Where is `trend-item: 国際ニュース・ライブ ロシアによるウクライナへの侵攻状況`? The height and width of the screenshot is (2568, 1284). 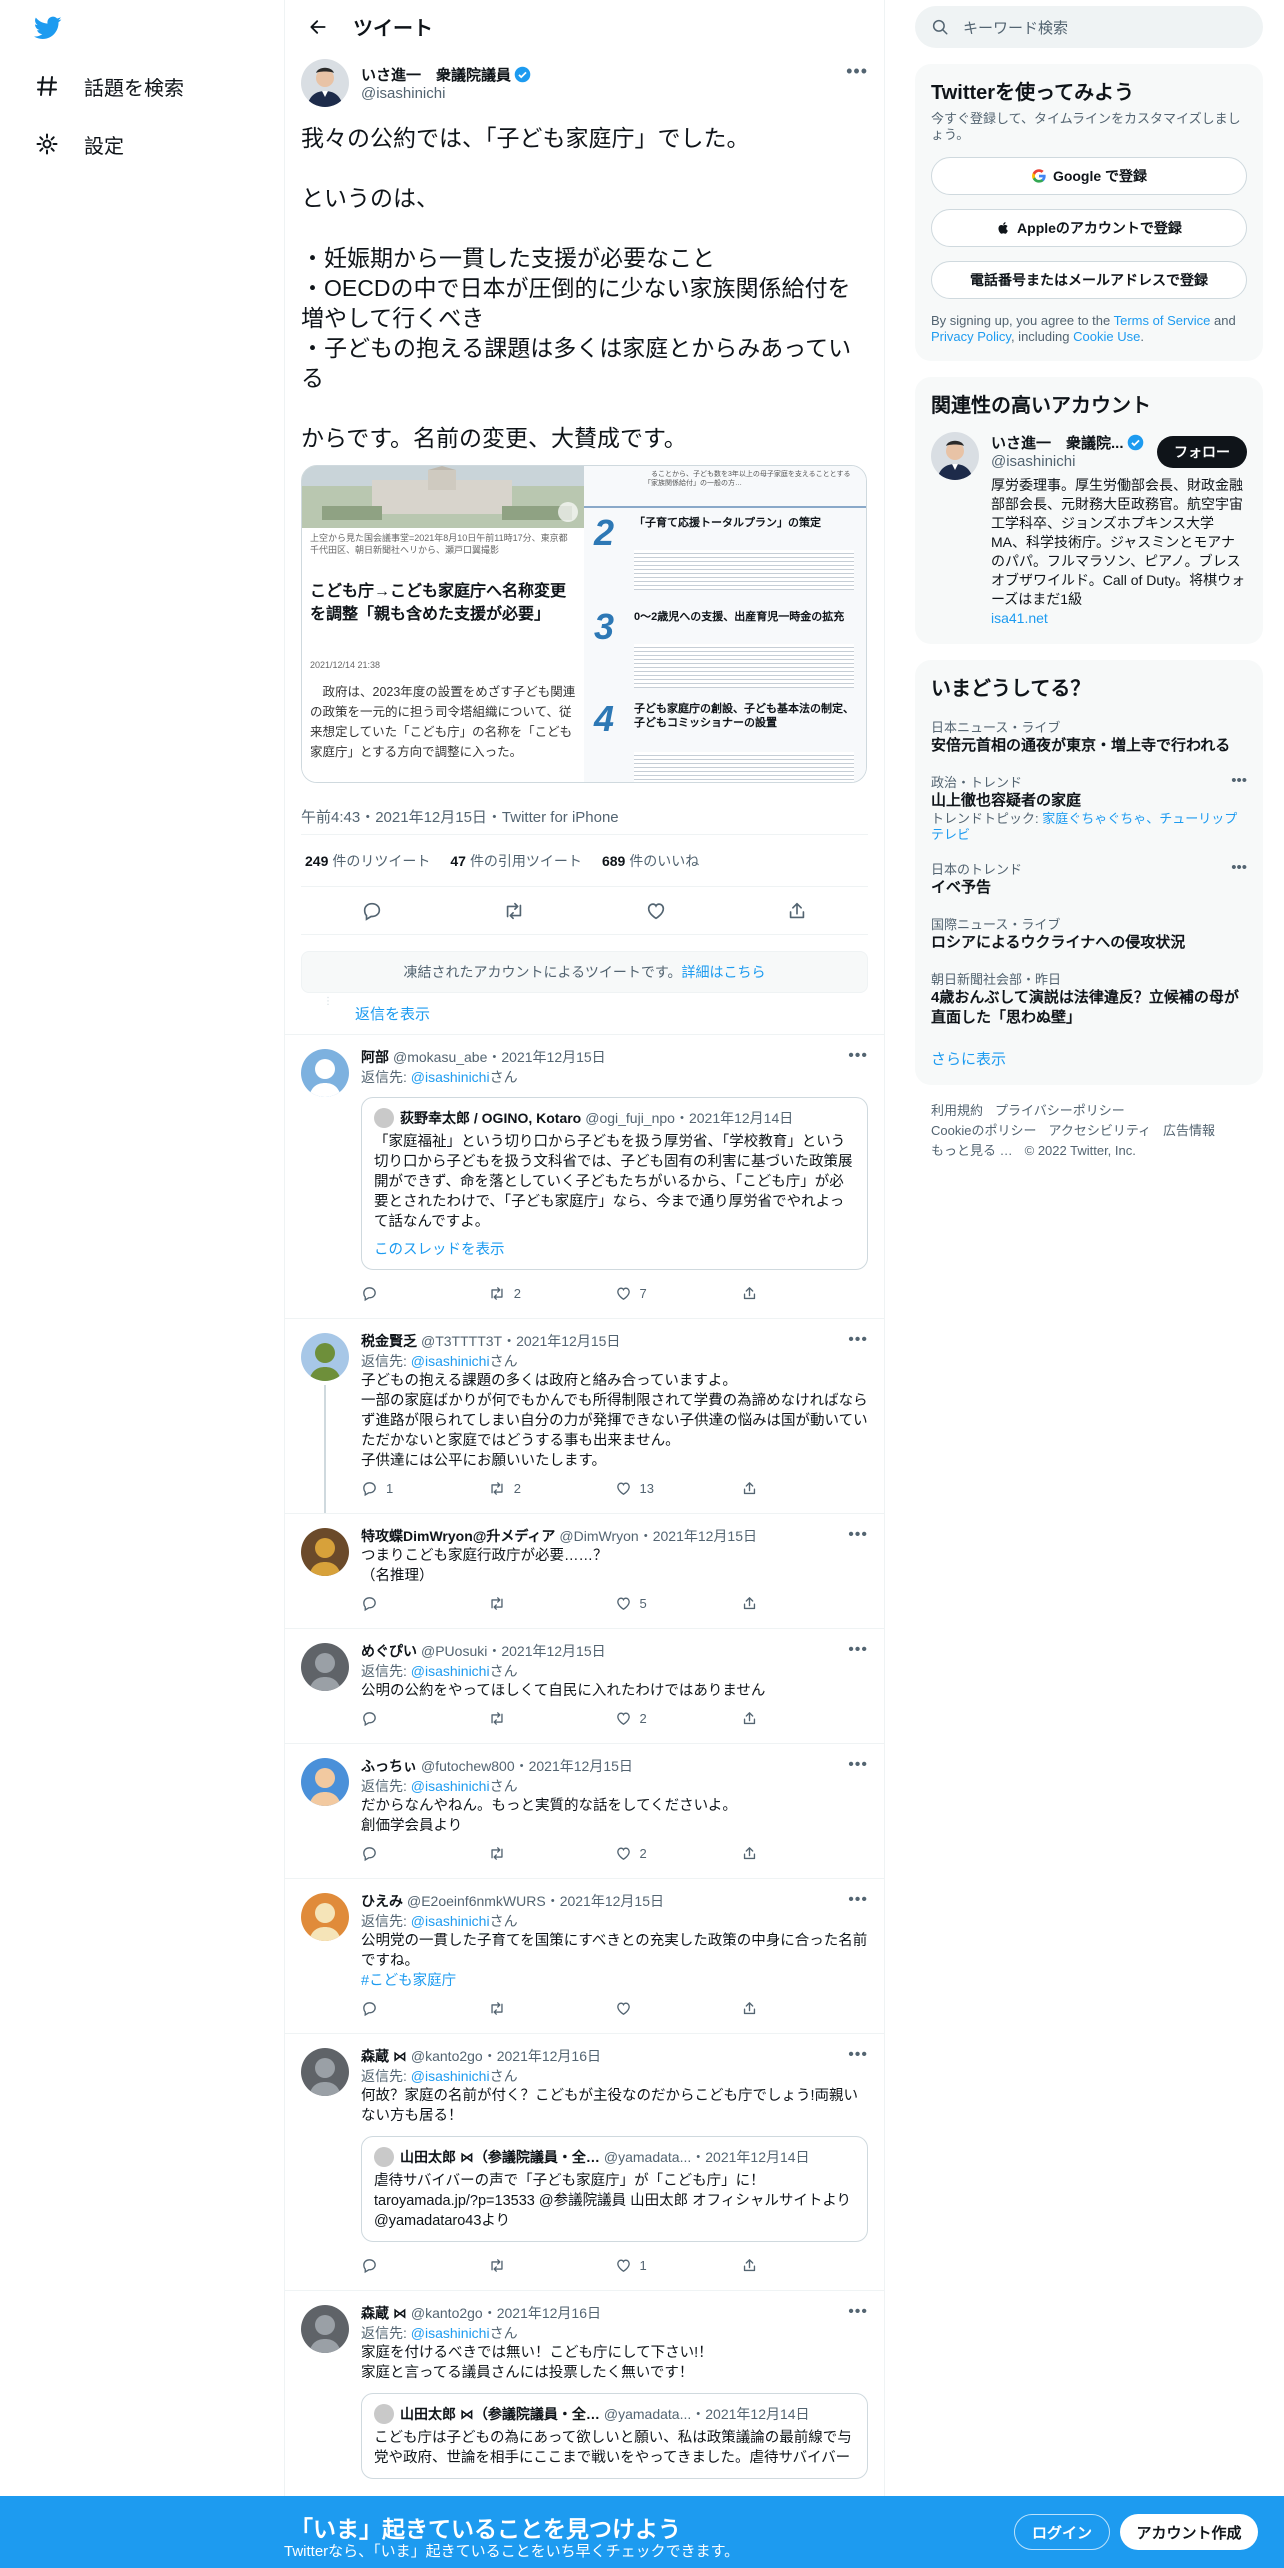 trend-item: 国際ニュース・ライブ ロシアによるウクライナへの侵攻状況 is located at coordinates (1089, 931).